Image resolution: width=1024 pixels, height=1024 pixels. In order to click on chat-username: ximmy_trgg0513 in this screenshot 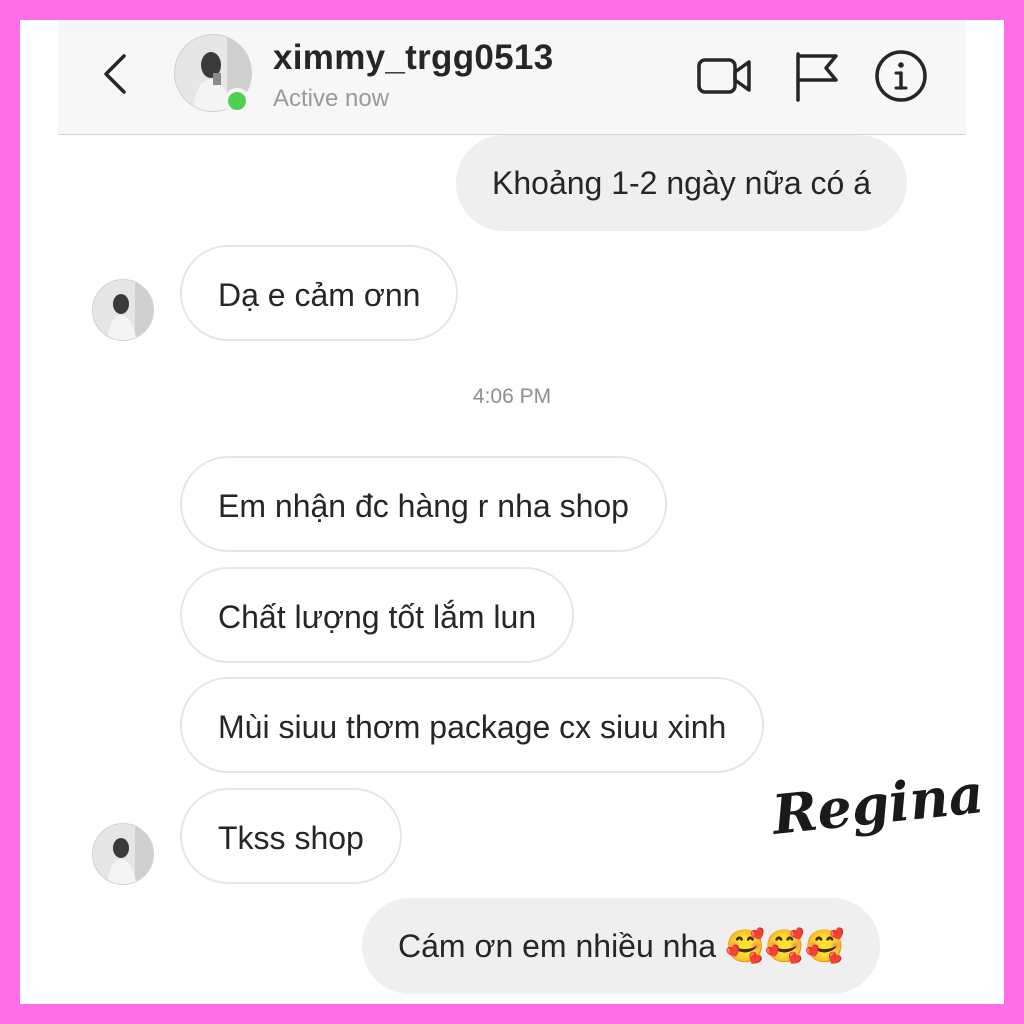, I will do `click(413, 58)`.